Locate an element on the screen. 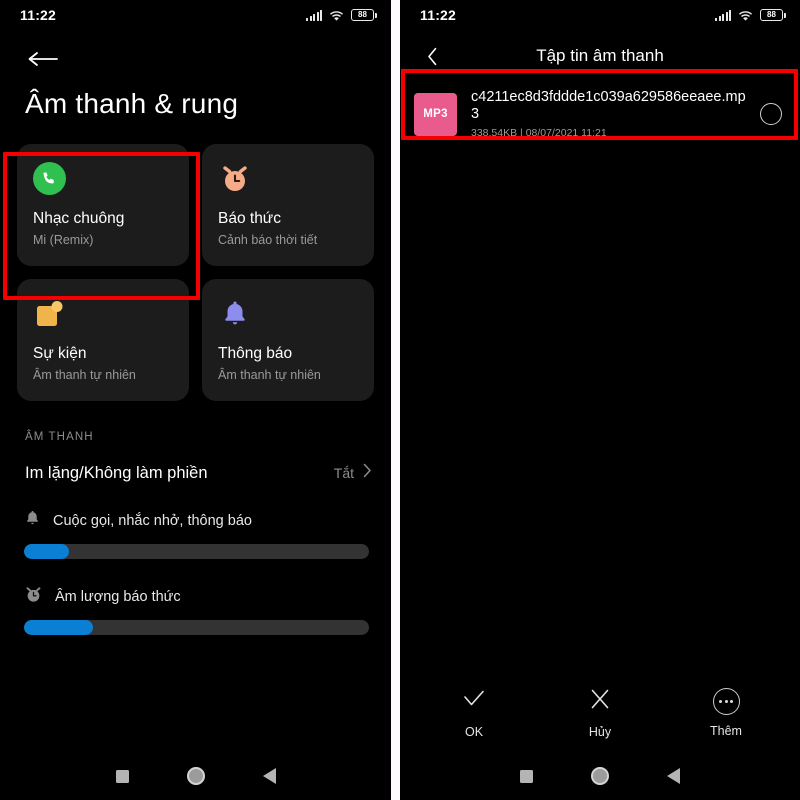 This screenshot has height=800, width=800. section-label-sound: ÂM THANH is located at coordinates (59, 437).